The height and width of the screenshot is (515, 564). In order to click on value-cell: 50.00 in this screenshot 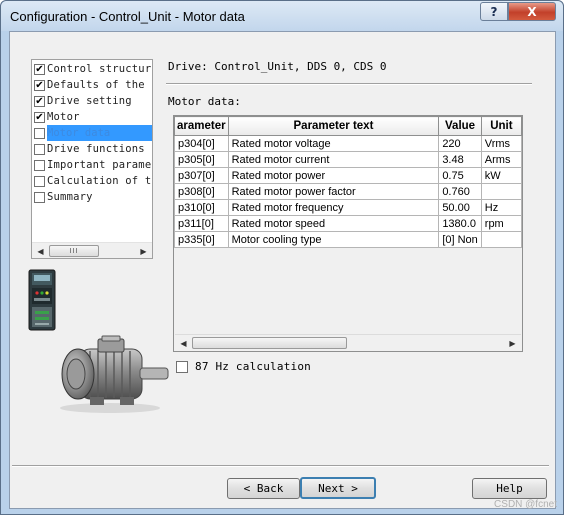, I will do `click(460, 207)`.